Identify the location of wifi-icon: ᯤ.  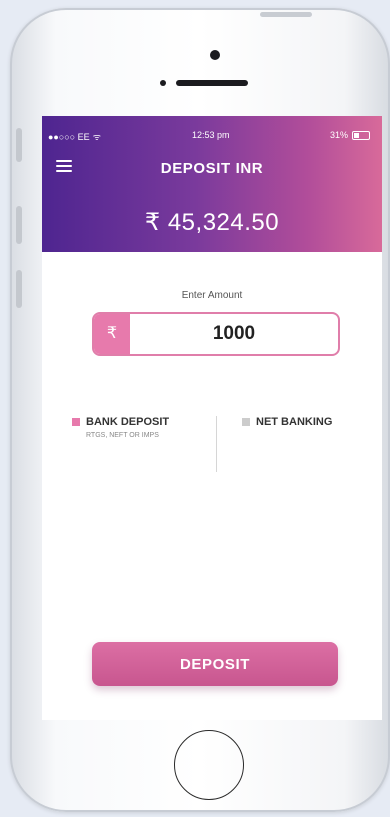
(96, 137).